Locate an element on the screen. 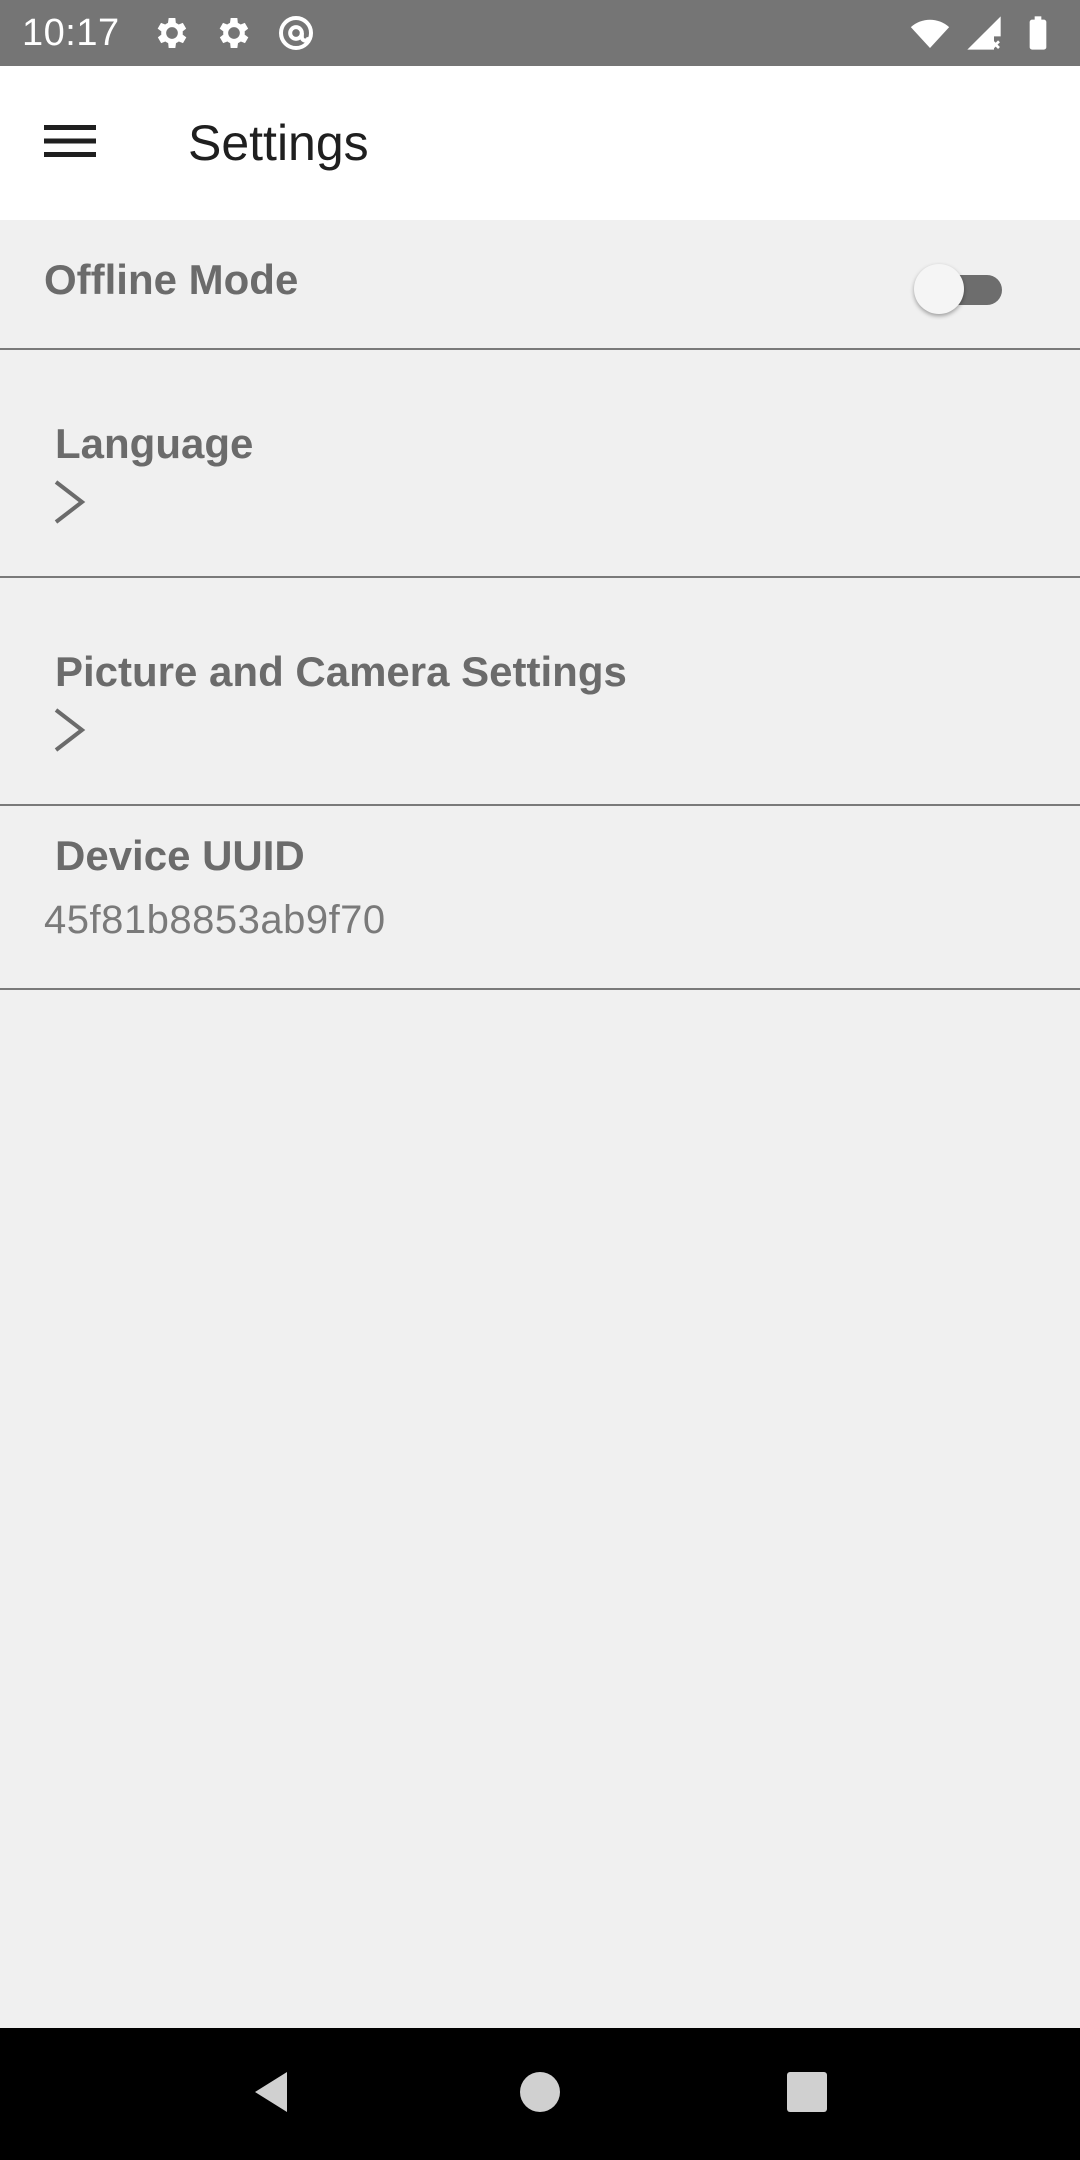  hamburger-menu-icon is located at coordinates (70, 143).